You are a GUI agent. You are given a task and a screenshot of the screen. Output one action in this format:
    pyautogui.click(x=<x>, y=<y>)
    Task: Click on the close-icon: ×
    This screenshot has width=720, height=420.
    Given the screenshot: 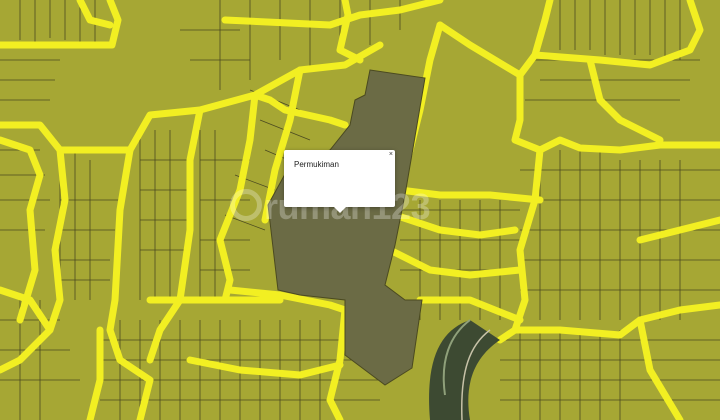 What is the action you would take?
    pyautogui.click(x=391, y=154)
    